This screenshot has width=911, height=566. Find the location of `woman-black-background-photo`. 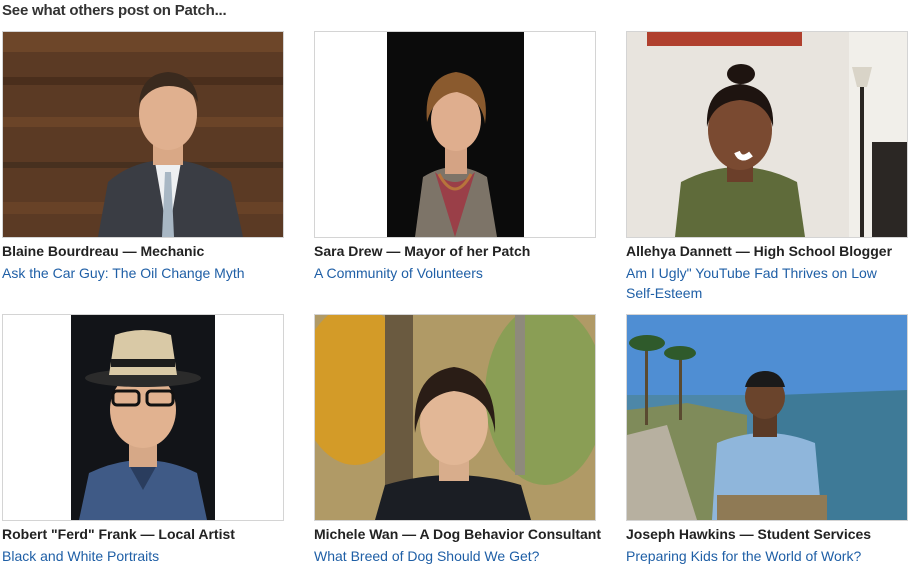

woman-black-background-photo is located at coordinates (455, 134).